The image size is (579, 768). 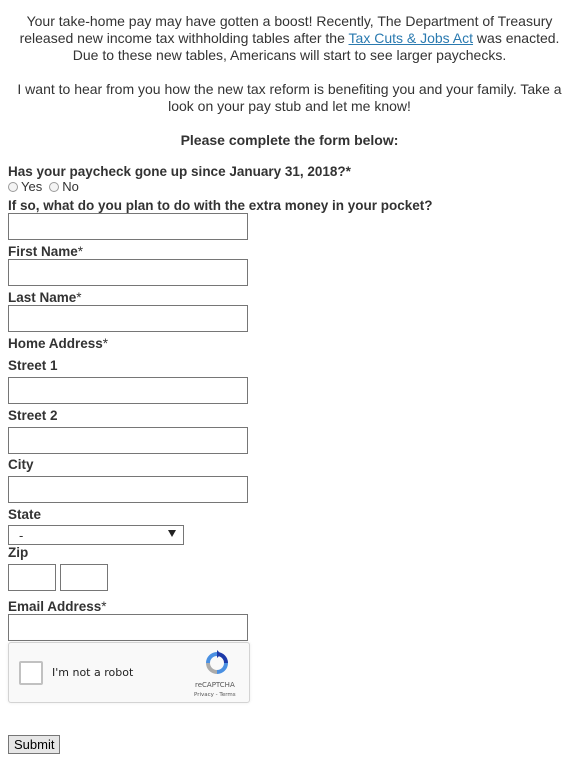 I want to click on state-label: State, so click(x=25, y=514).